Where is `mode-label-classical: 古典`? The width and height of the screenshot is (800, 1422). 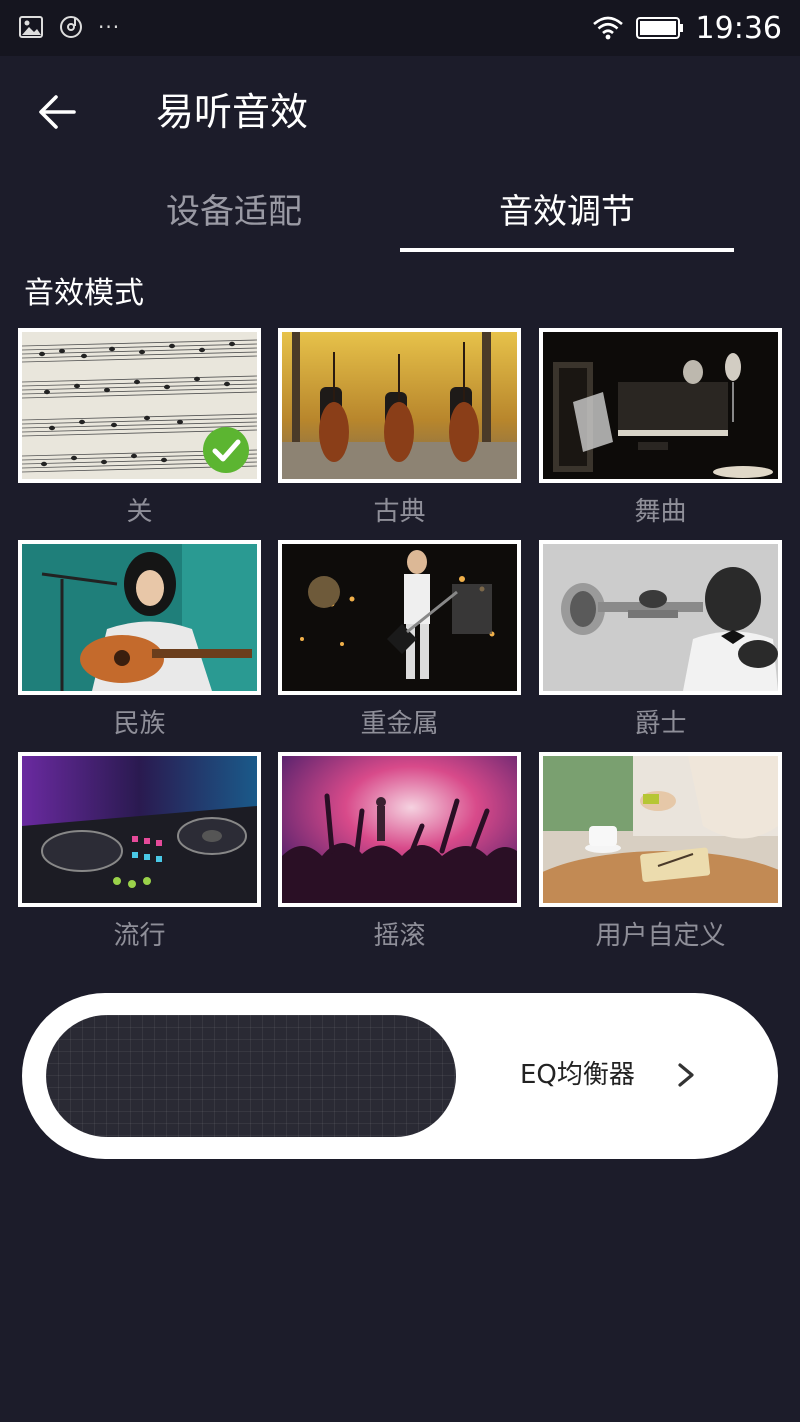
mode-label-classical: 古典 is located at coordinates (399, 512).